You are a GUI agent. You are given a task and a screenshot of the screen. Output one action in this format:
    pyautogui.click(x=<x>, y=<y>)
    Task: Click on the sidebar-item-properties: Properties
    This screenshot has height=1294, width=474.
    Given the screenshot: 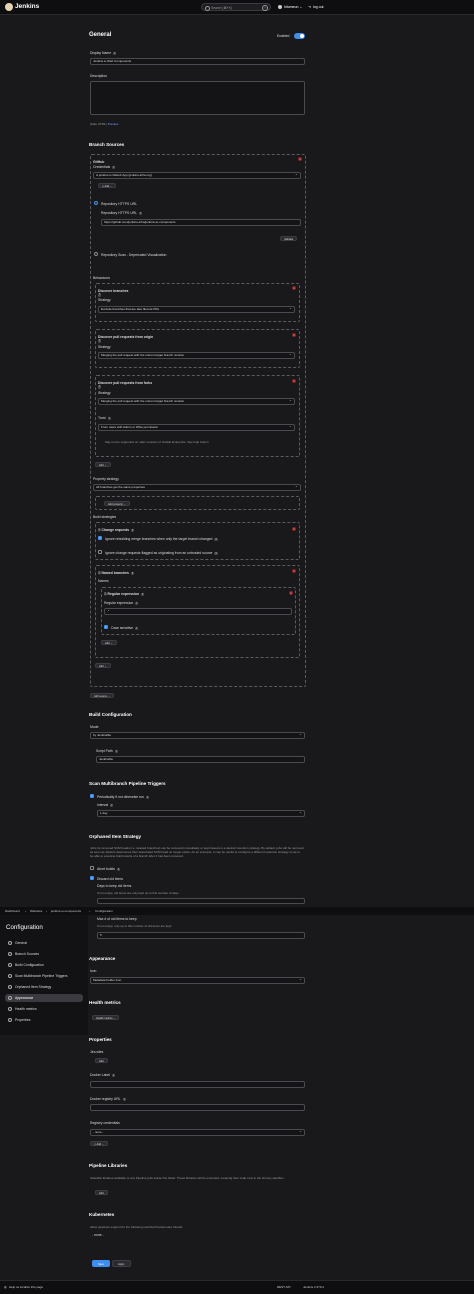 What is the action you would take?
    pyautogui.click(x=44, y=1020)
    